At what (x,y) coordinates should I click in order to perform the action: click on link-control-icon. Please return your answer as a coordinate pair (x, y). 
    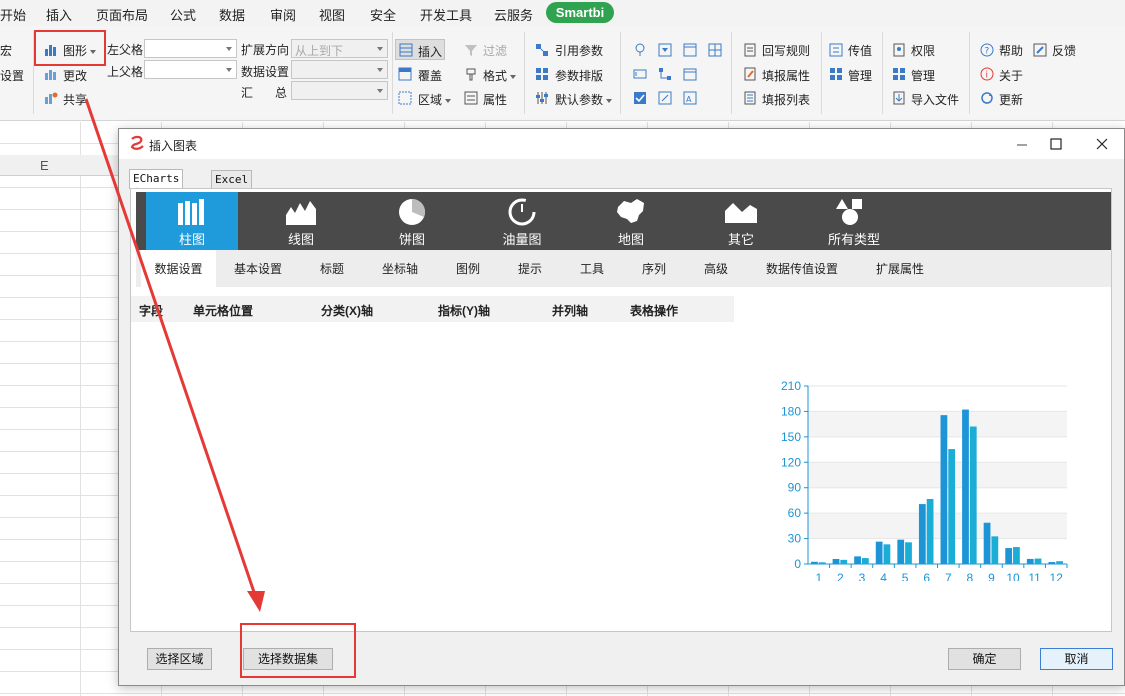
    Looking at the image, I should click on (665, 98).